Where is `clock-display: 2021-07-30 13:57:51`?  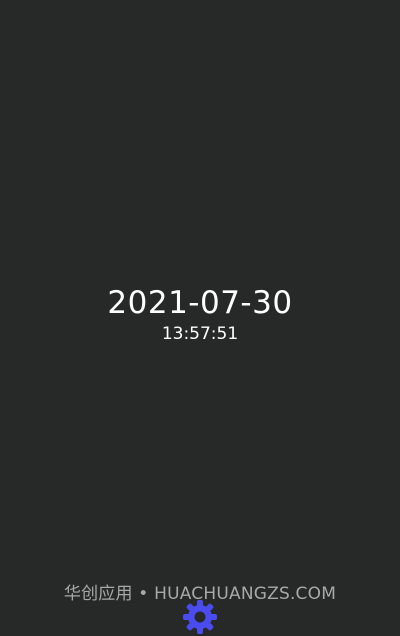
clock-display: 2021-07-30 13:57:51 is located at coordinates (200, 314).